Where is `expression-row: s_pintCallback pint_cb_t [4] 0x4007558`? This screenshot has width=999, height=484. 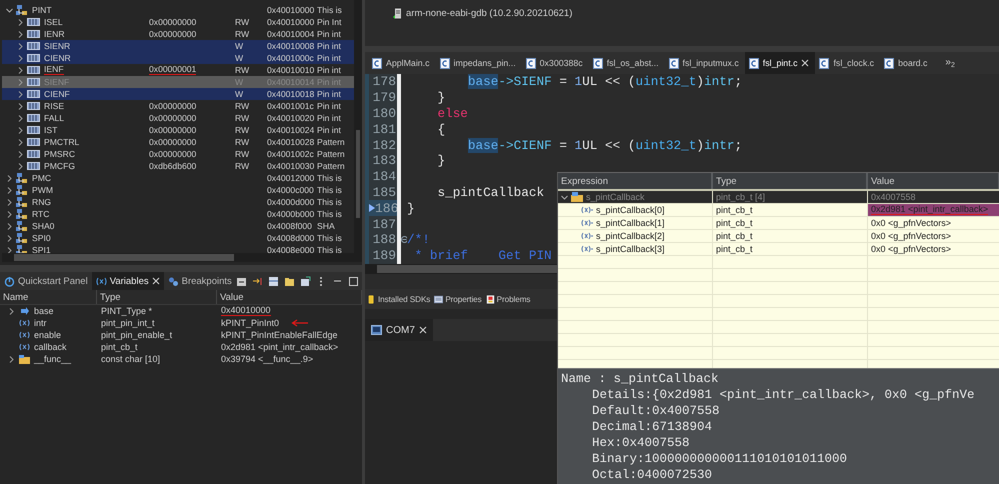 expression-row: s_pintCallback pint_cb_t [4] 0x4007558 is located at coordinates (778, 197).